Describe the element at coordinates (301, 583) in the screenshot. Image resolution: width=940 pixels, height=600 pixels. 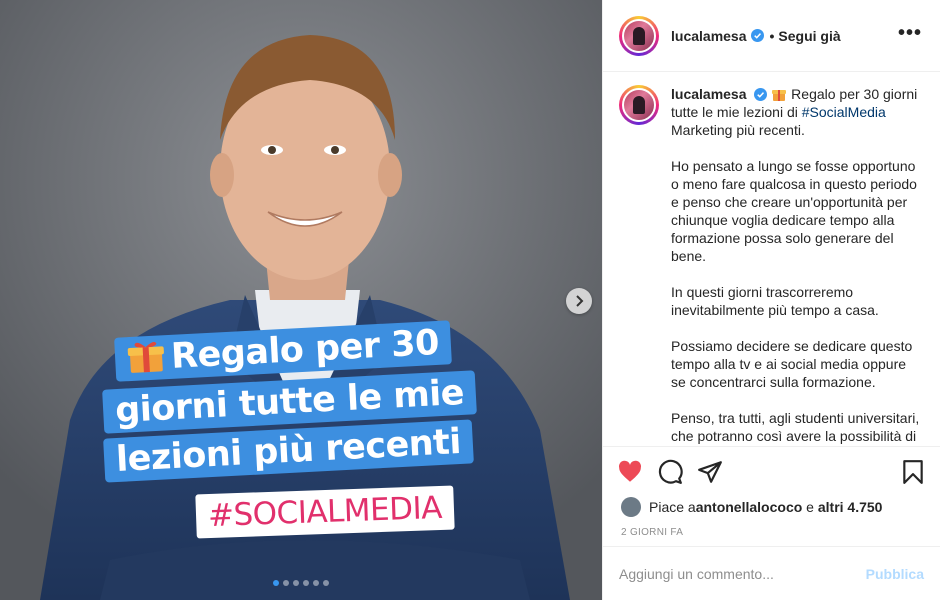
I see `carousel-indicator` at that location.